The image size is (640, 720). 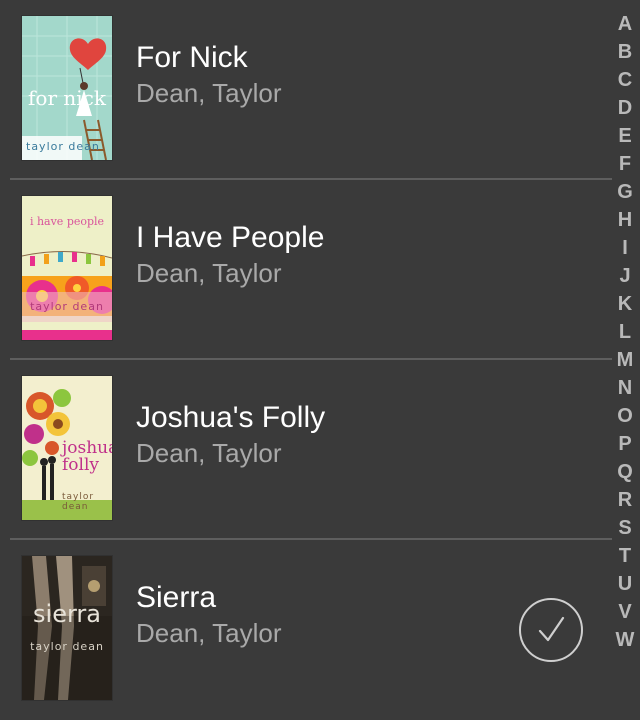 What do you see at coordinates (230, 255) in the screenshot?
I see `book-info: I Have People Dean, Taylor` at bounding box center [230, 255].